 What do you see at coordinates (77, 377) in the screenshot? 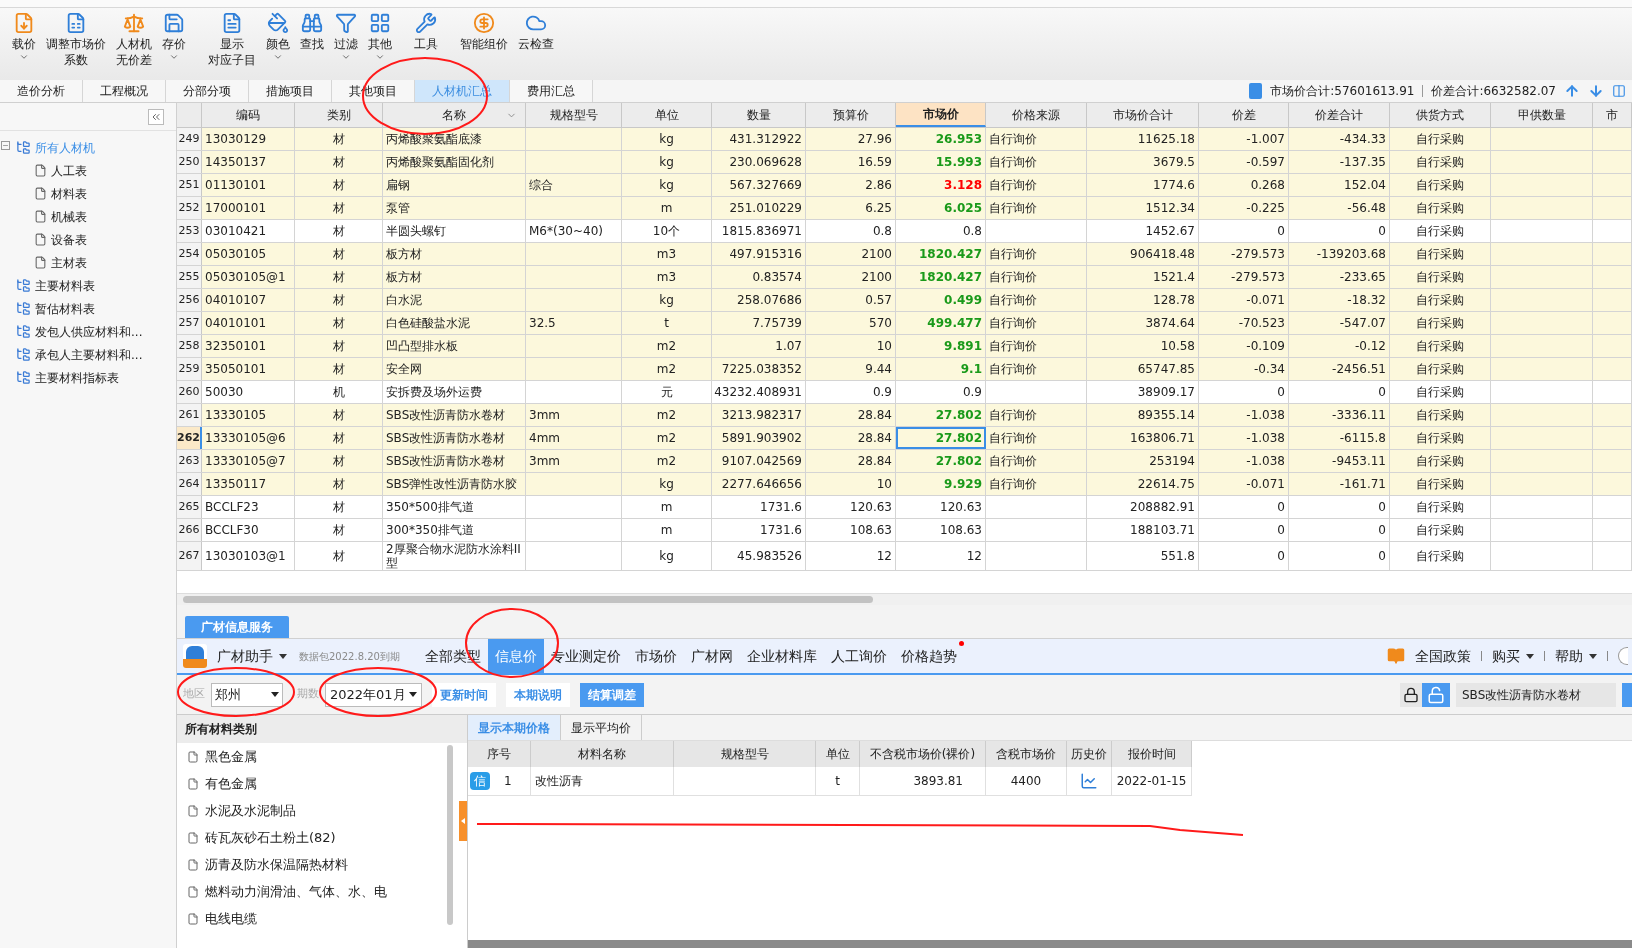
I see `tree-item: 主要材料指标表` at bounding box center [77, 377].